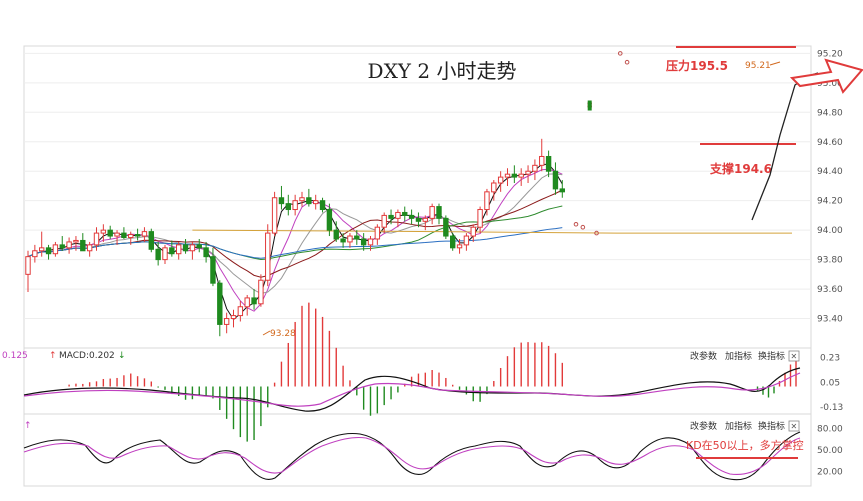 The height and width of the screenshot is (501, 863). What do you see at coordinates (87, 356) in the screenshot?
I see `macd-label: MACD:0.202` at bounding box center [87, 356].